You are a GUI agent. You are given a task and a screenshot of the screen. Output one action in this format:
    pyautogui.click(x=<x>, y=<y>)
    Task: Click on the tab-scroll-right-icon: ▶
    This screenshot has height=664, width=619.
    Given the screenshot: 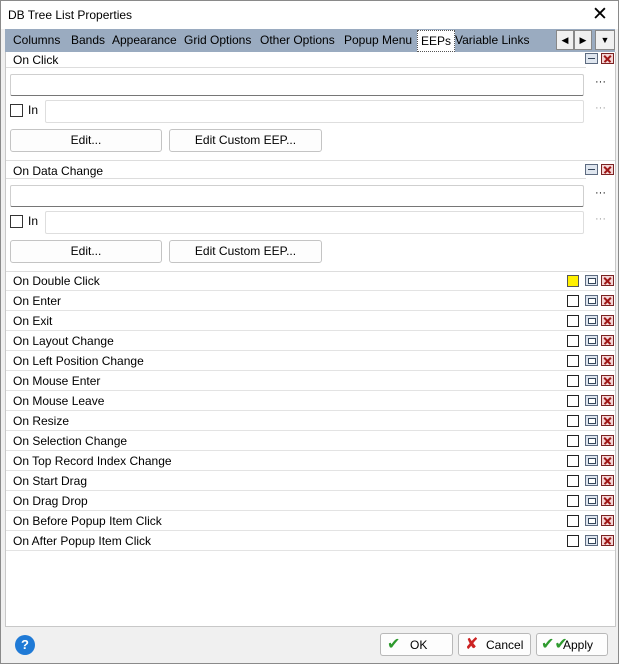 What is the action you would take?
    pyautogui.click(x=583, y=40)
    